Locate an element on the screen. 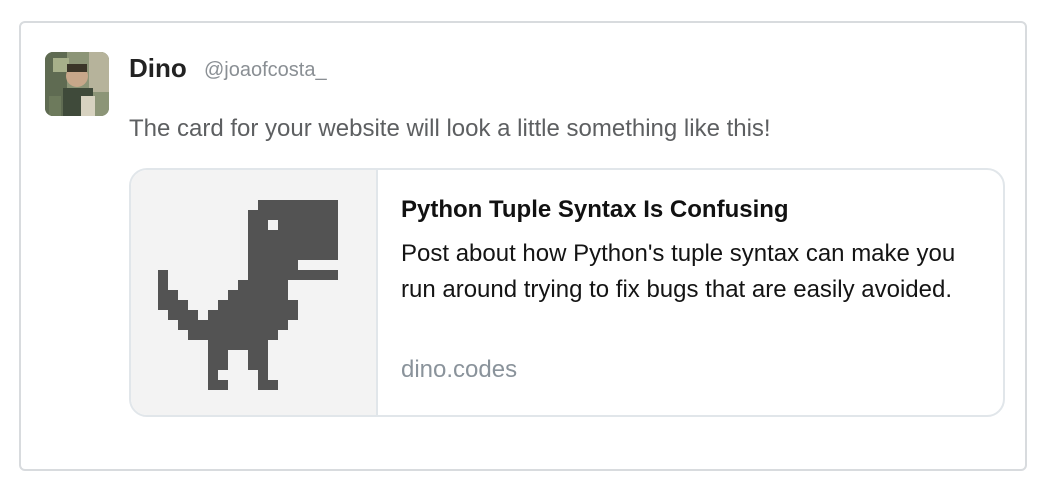 The width and height of the screenshot is (1054, 498). avatar-photo-icon is located at coordinates (77, 84).